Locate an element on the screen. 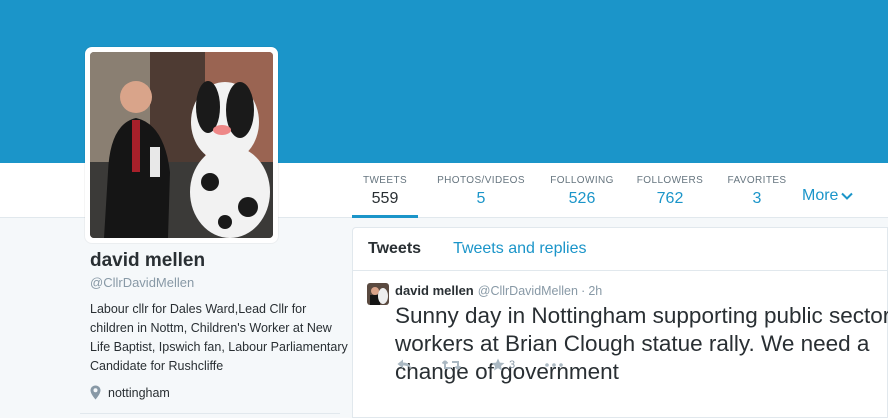 The image size is (888, 418). more-menu-button: More is located at coordinates (828, 196).